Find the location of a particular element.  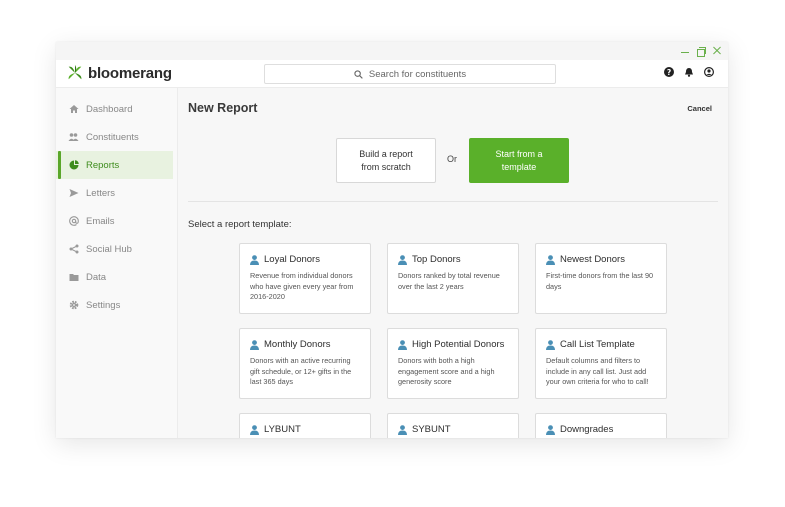

template-title: Call List Template is located at coordinates (597, 344).